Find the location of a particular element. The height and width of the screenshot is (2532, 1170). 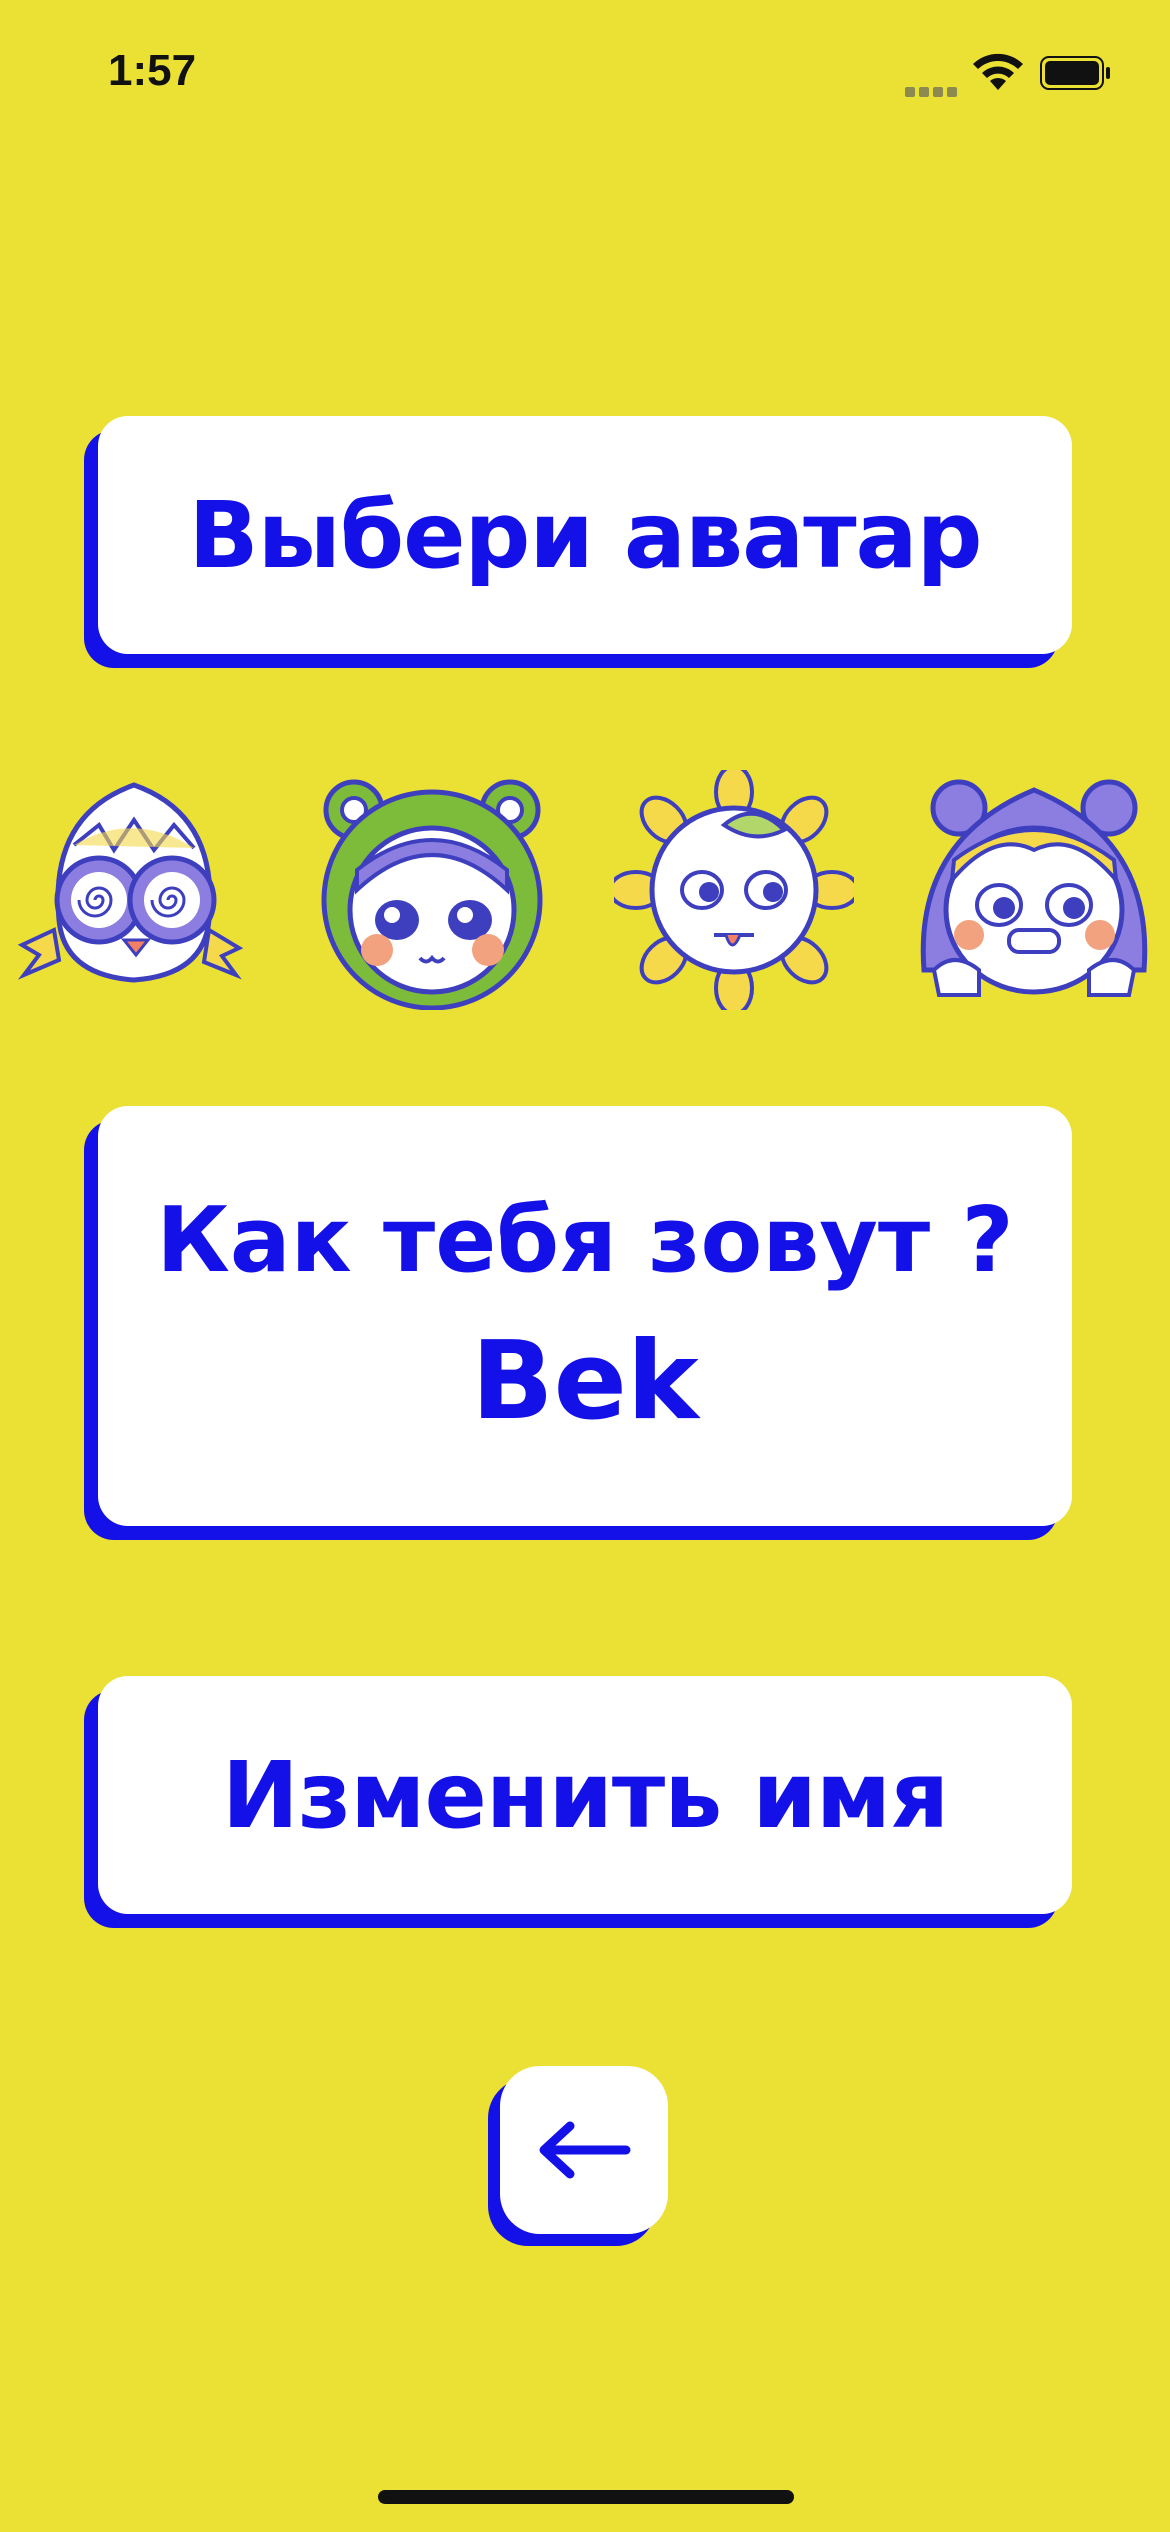

avatar-list is located at coordinates (585, 900).